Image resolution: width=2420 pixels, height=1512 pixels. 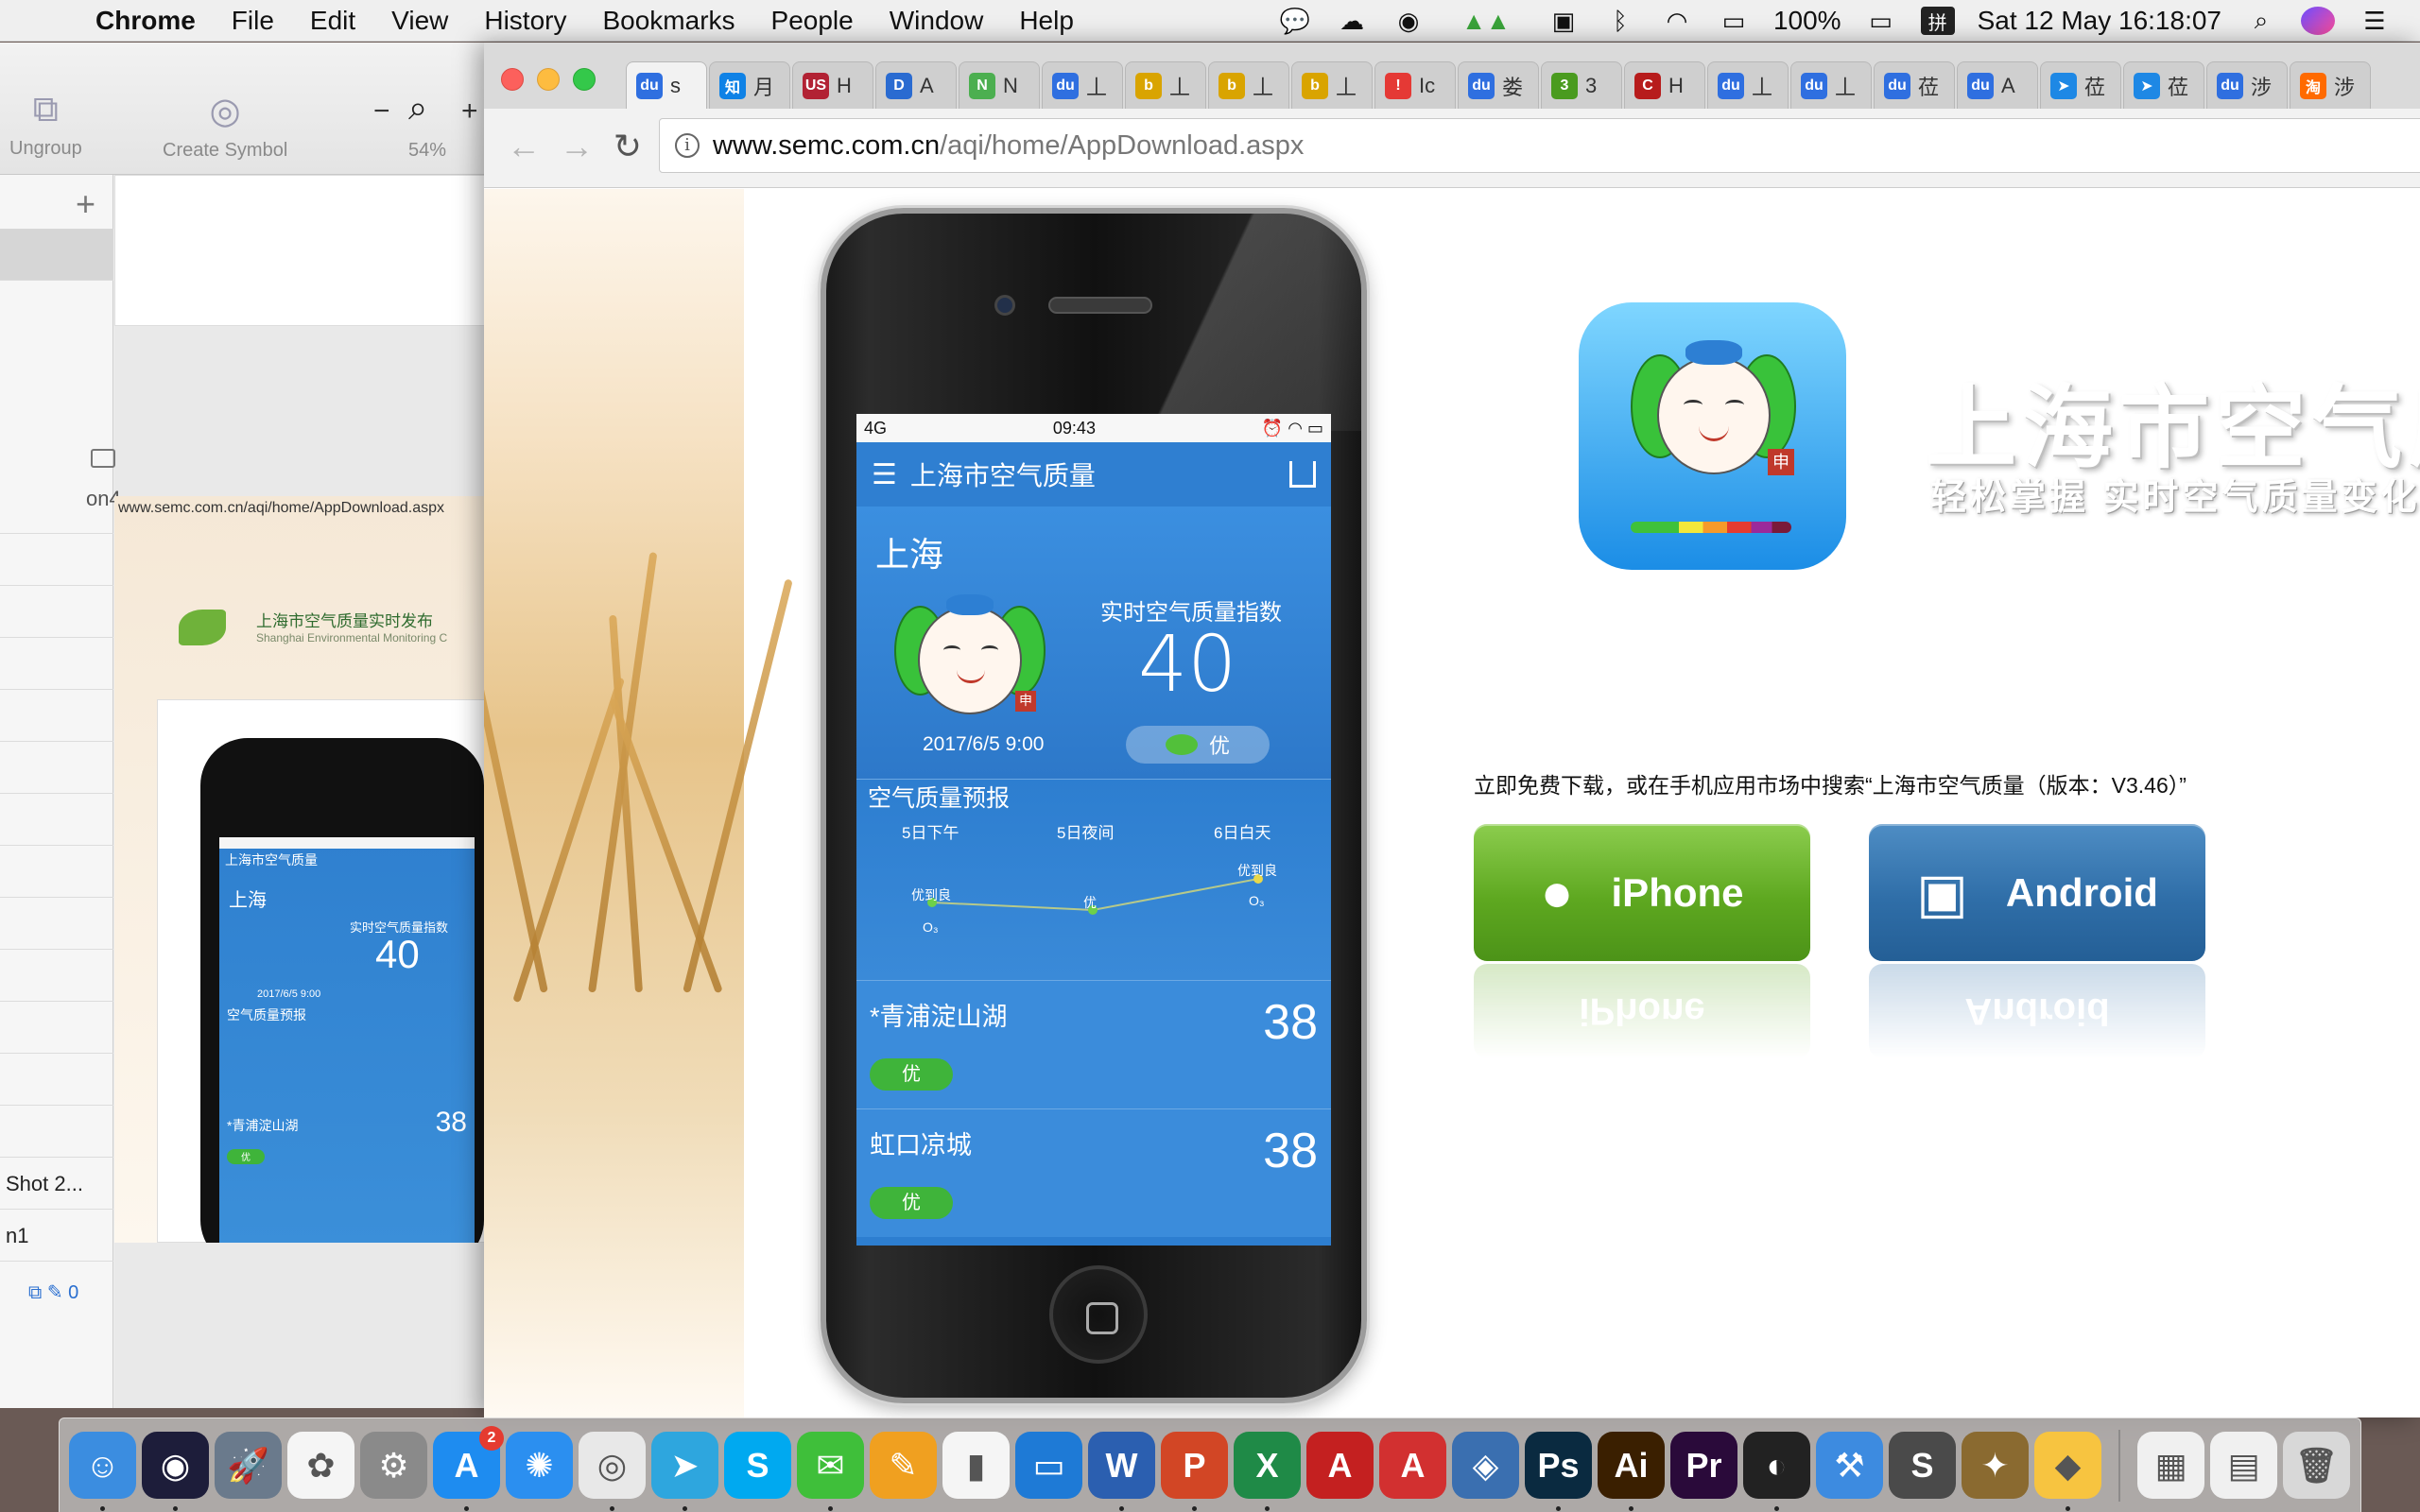 I want to click on aperture-icon: ◈, so click(x=1485, y=1465).